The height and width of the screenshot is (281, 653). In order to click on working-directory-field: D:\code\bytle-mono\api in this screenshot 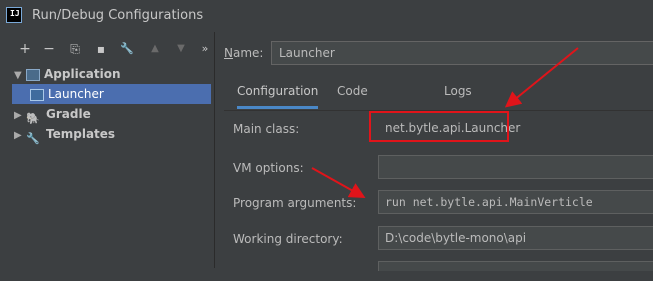, I will do `click(515, 238)`.